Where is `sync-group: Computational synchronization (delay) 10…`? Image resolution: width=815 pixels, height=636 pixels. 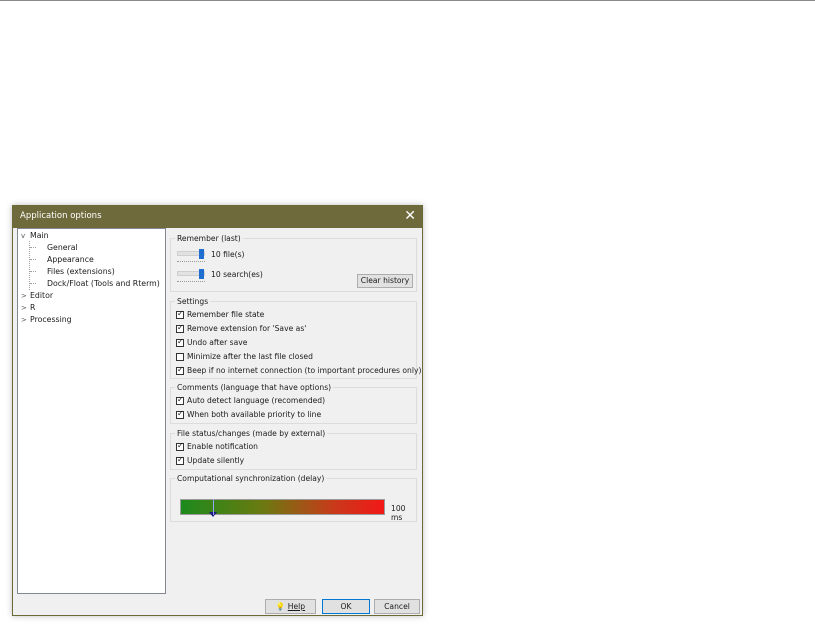
sync-group: Computational synchronization (delay) 10… is located at coordinates (293, 498).